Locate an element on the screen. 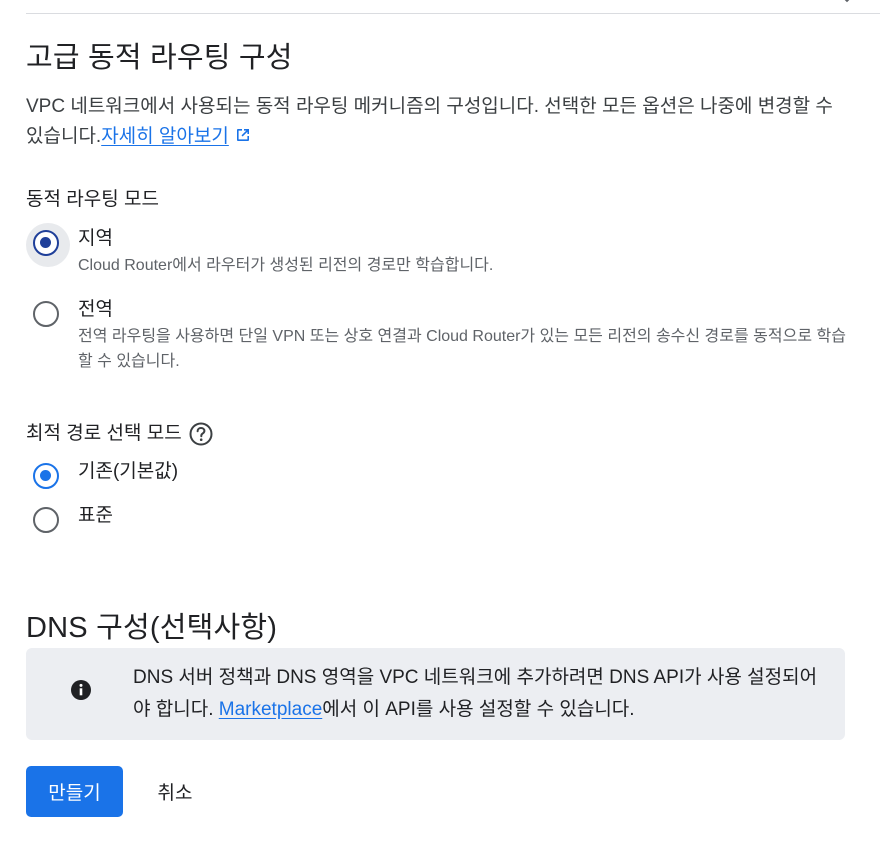 Image resolution: width=880 pixels, height=850 pixels. radio-button-global is located at coordinates (48, 316).